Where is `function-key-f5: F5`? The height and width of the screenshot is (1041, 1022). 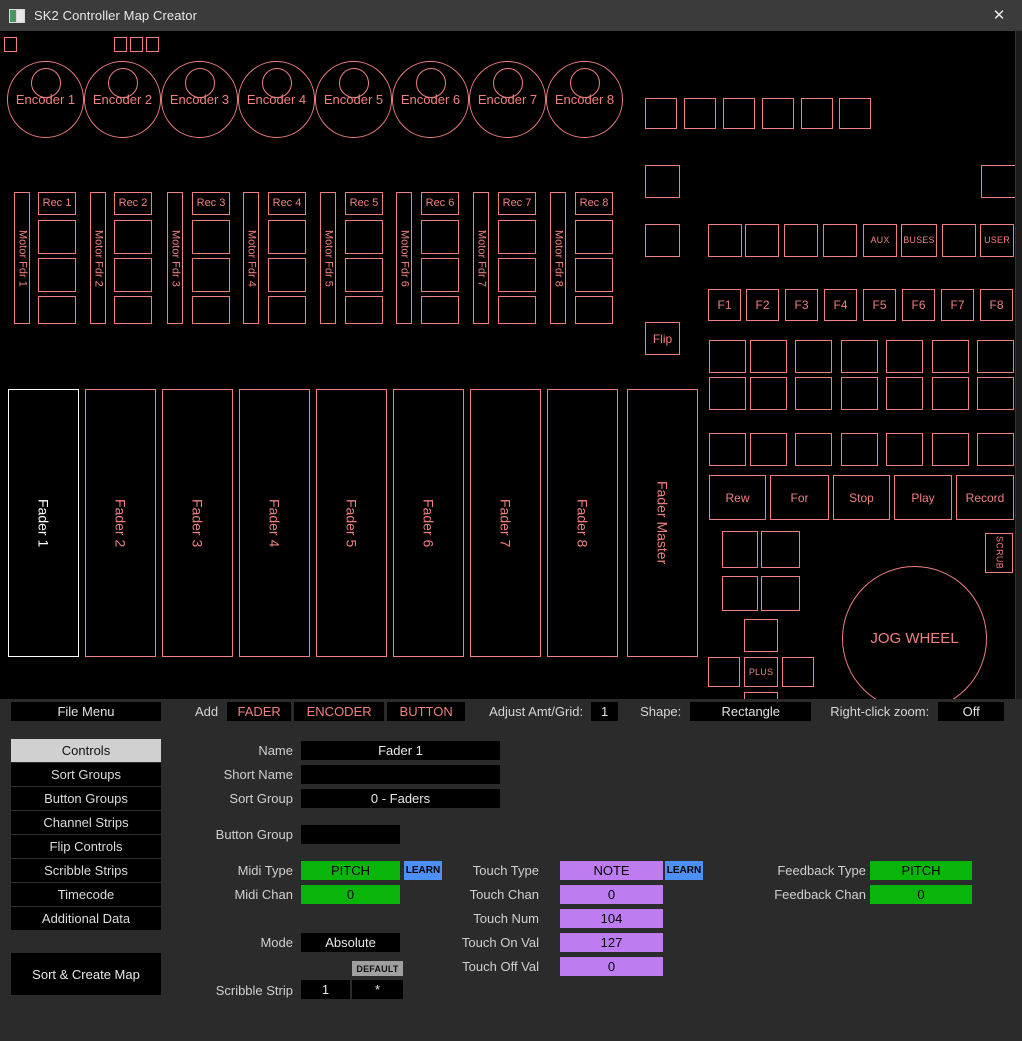 function-key-f5: F5 is located at coordinates (879, 305).